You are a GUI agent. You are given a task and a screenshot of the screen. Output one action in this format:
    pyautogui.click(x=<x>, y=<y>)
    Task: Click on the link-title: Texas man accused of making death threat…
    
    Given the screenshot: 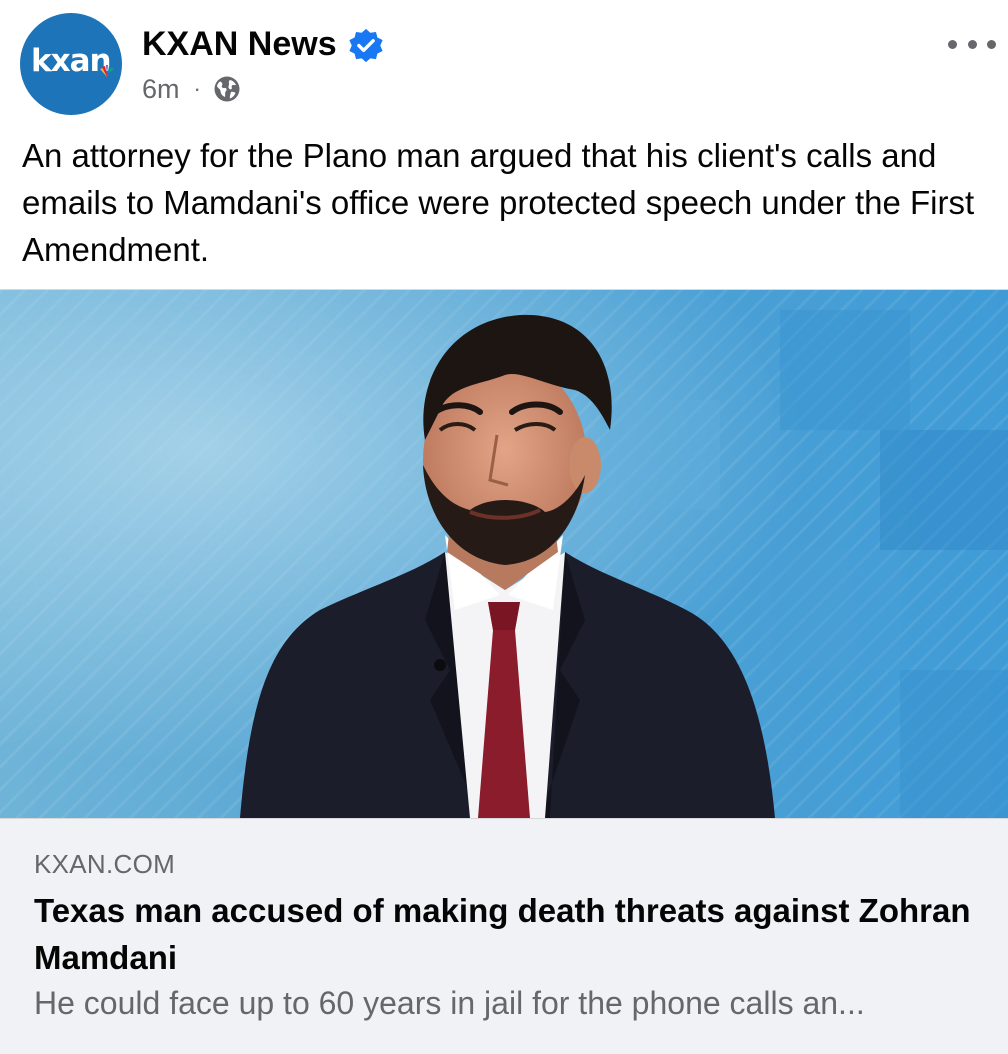 What is the action you would take?
    pyautogui.click(x=504, y=934)
    